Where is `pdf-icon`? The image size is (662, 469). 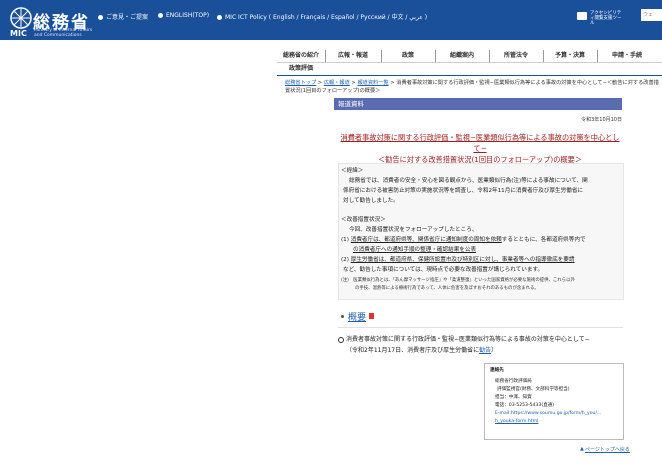
pdf-icon is located at coordinates (371, 316).